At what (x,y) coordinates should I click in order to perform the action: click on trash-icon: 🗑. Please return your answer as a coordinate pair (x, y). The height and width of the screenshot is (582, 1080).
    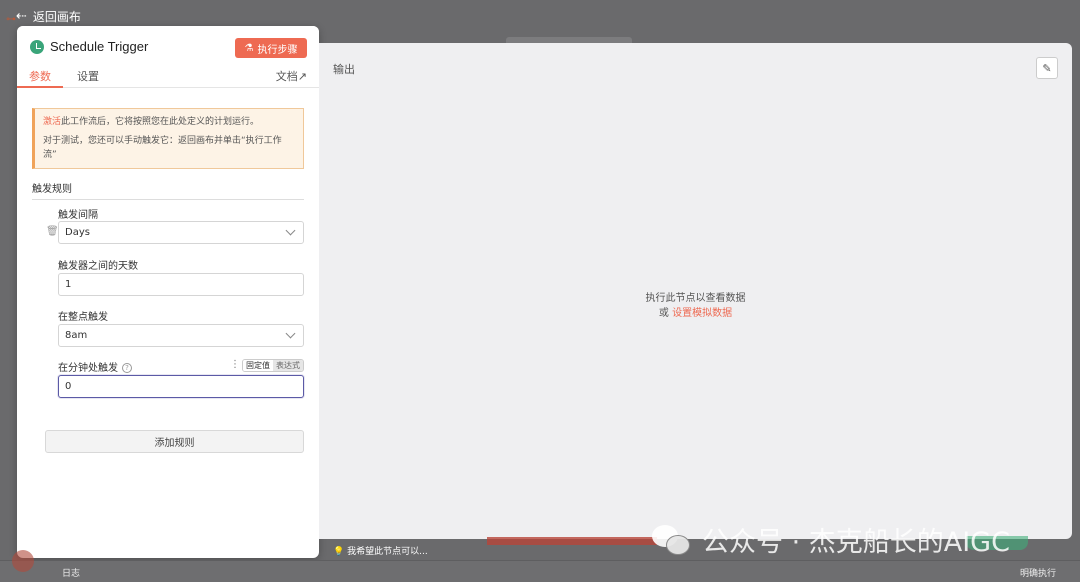
    Looking at the image, I should click on (52, 231).